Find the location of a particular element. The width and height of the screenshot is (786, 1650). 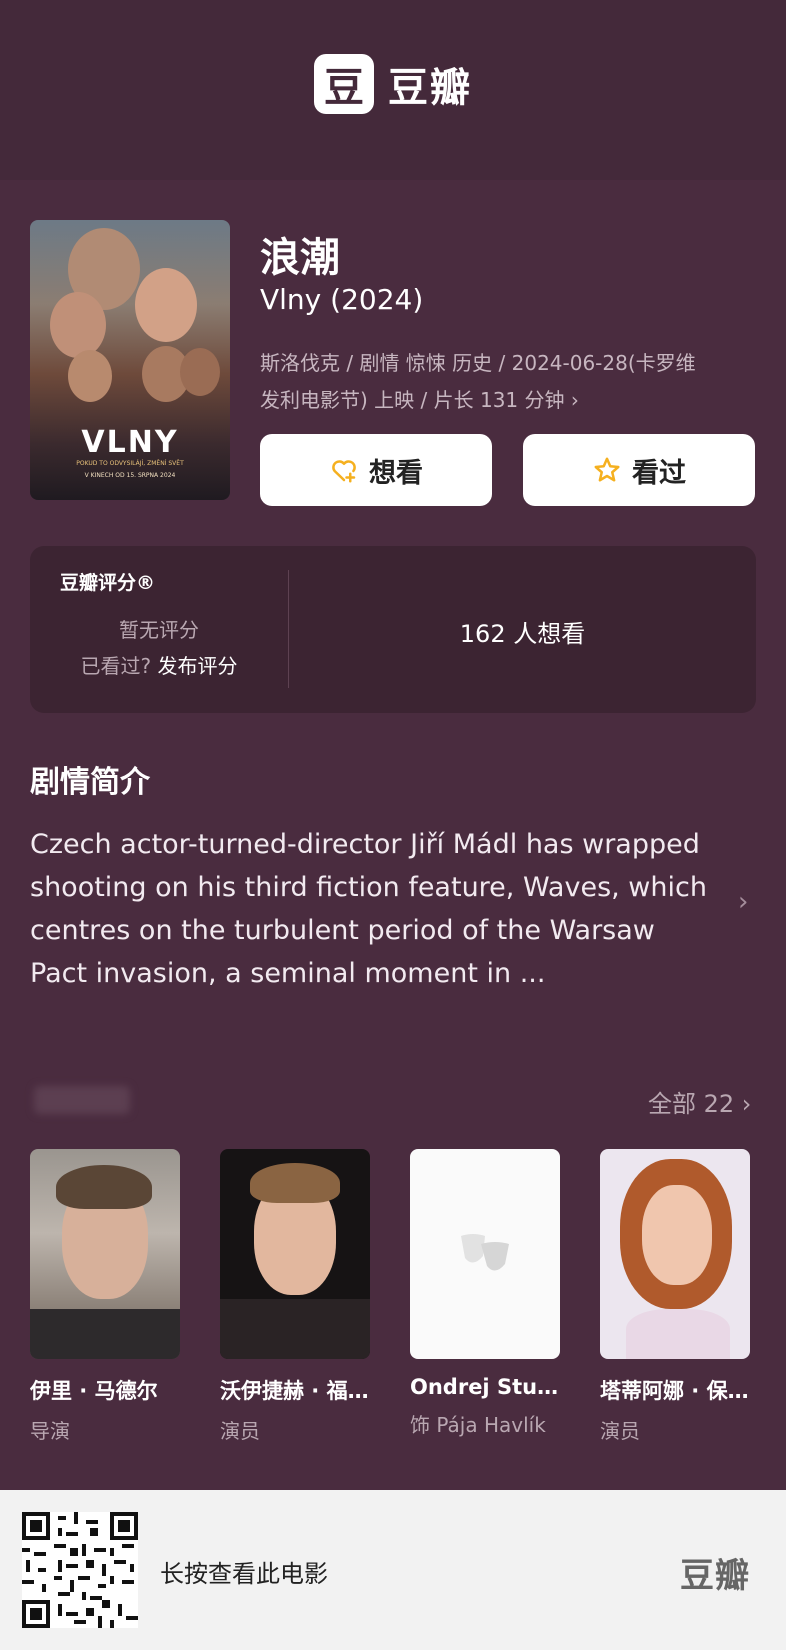

want-label: 想看 is located at coordinates (396, 473).